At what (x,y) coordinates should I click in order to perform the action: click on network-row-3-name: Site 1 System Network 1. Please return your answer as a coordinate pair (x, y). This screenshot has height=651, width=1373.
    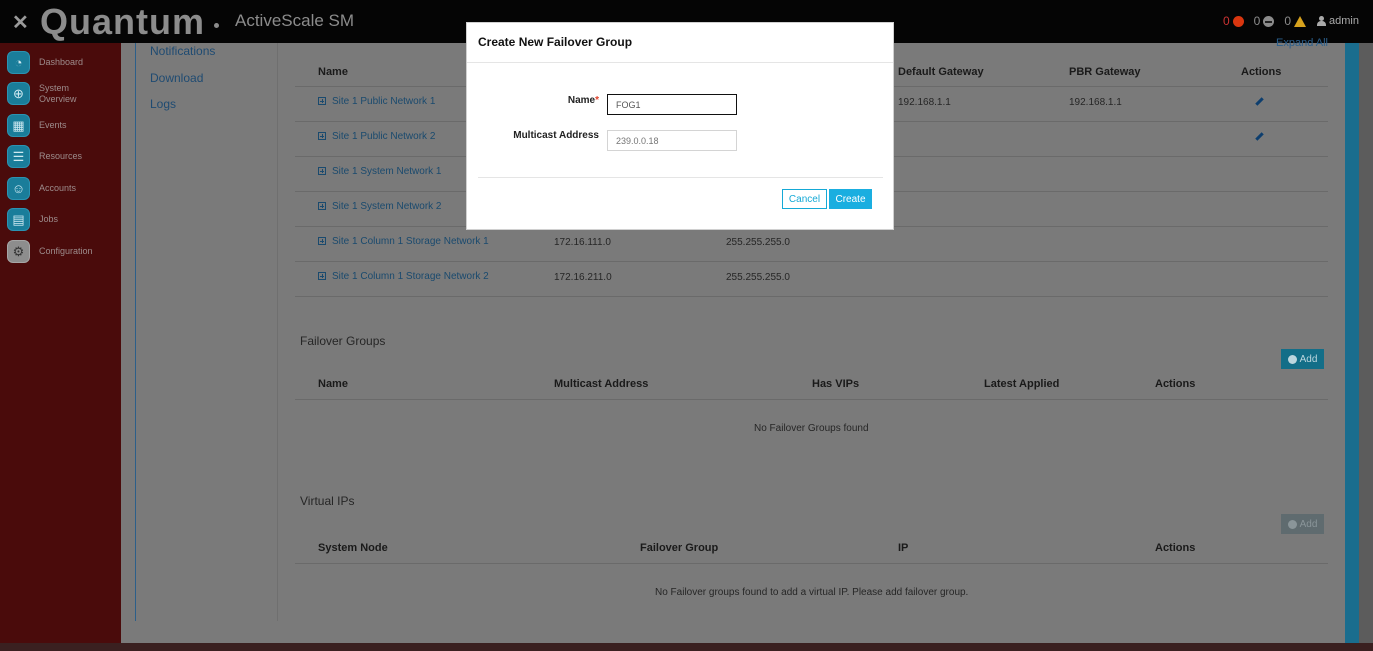
    Looking at the image, I should click on (379, 171).